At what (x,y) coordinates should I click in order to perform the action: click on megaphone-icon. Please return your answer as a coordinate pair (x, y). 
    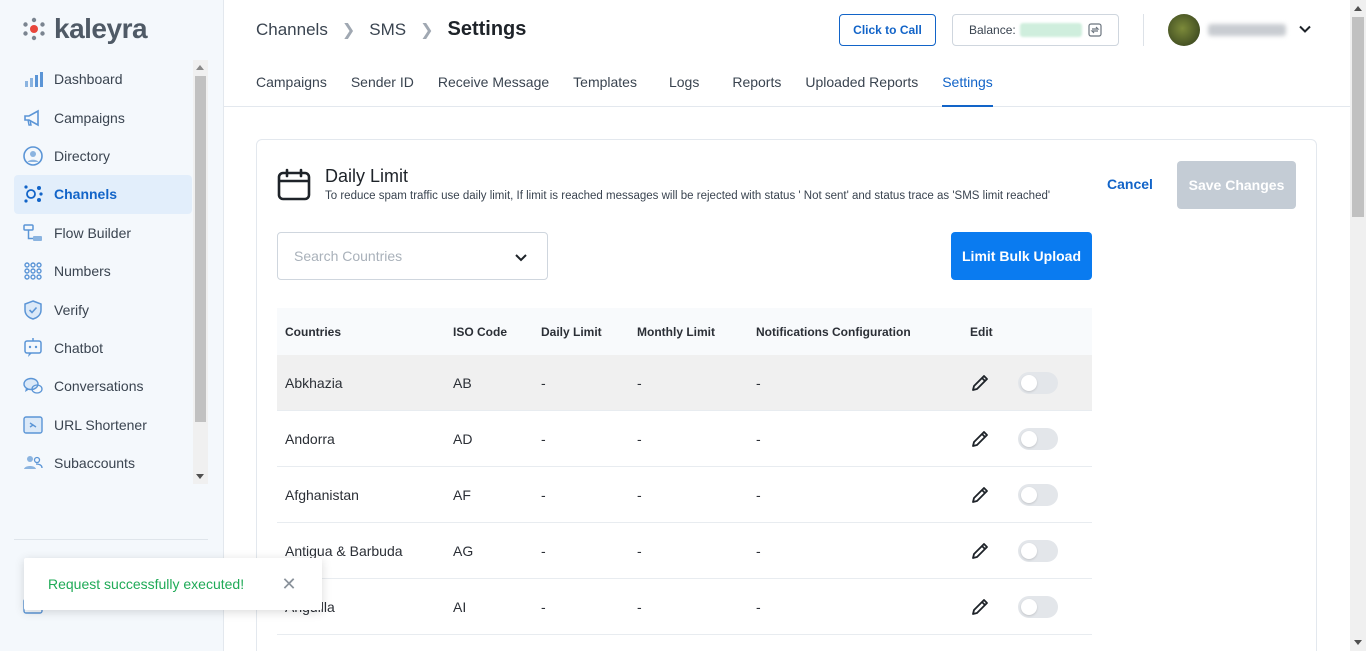
    Looking at the image, I should click on (33, 118).